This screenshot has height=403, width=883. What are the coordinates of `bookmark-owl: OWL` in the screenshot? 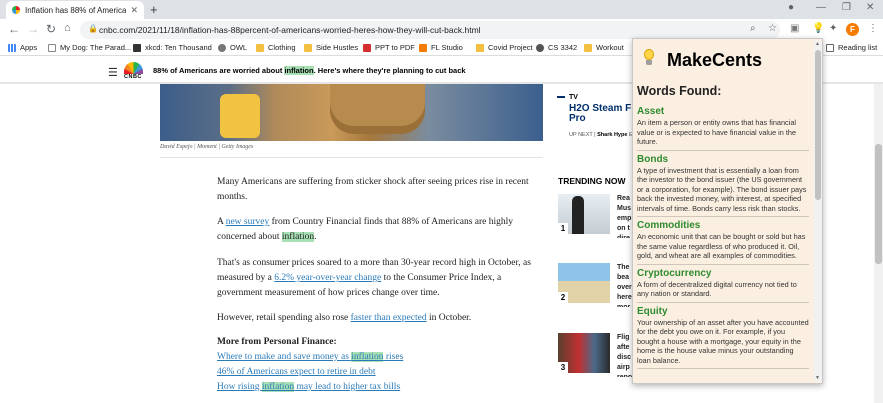 It's located at (232, 47).